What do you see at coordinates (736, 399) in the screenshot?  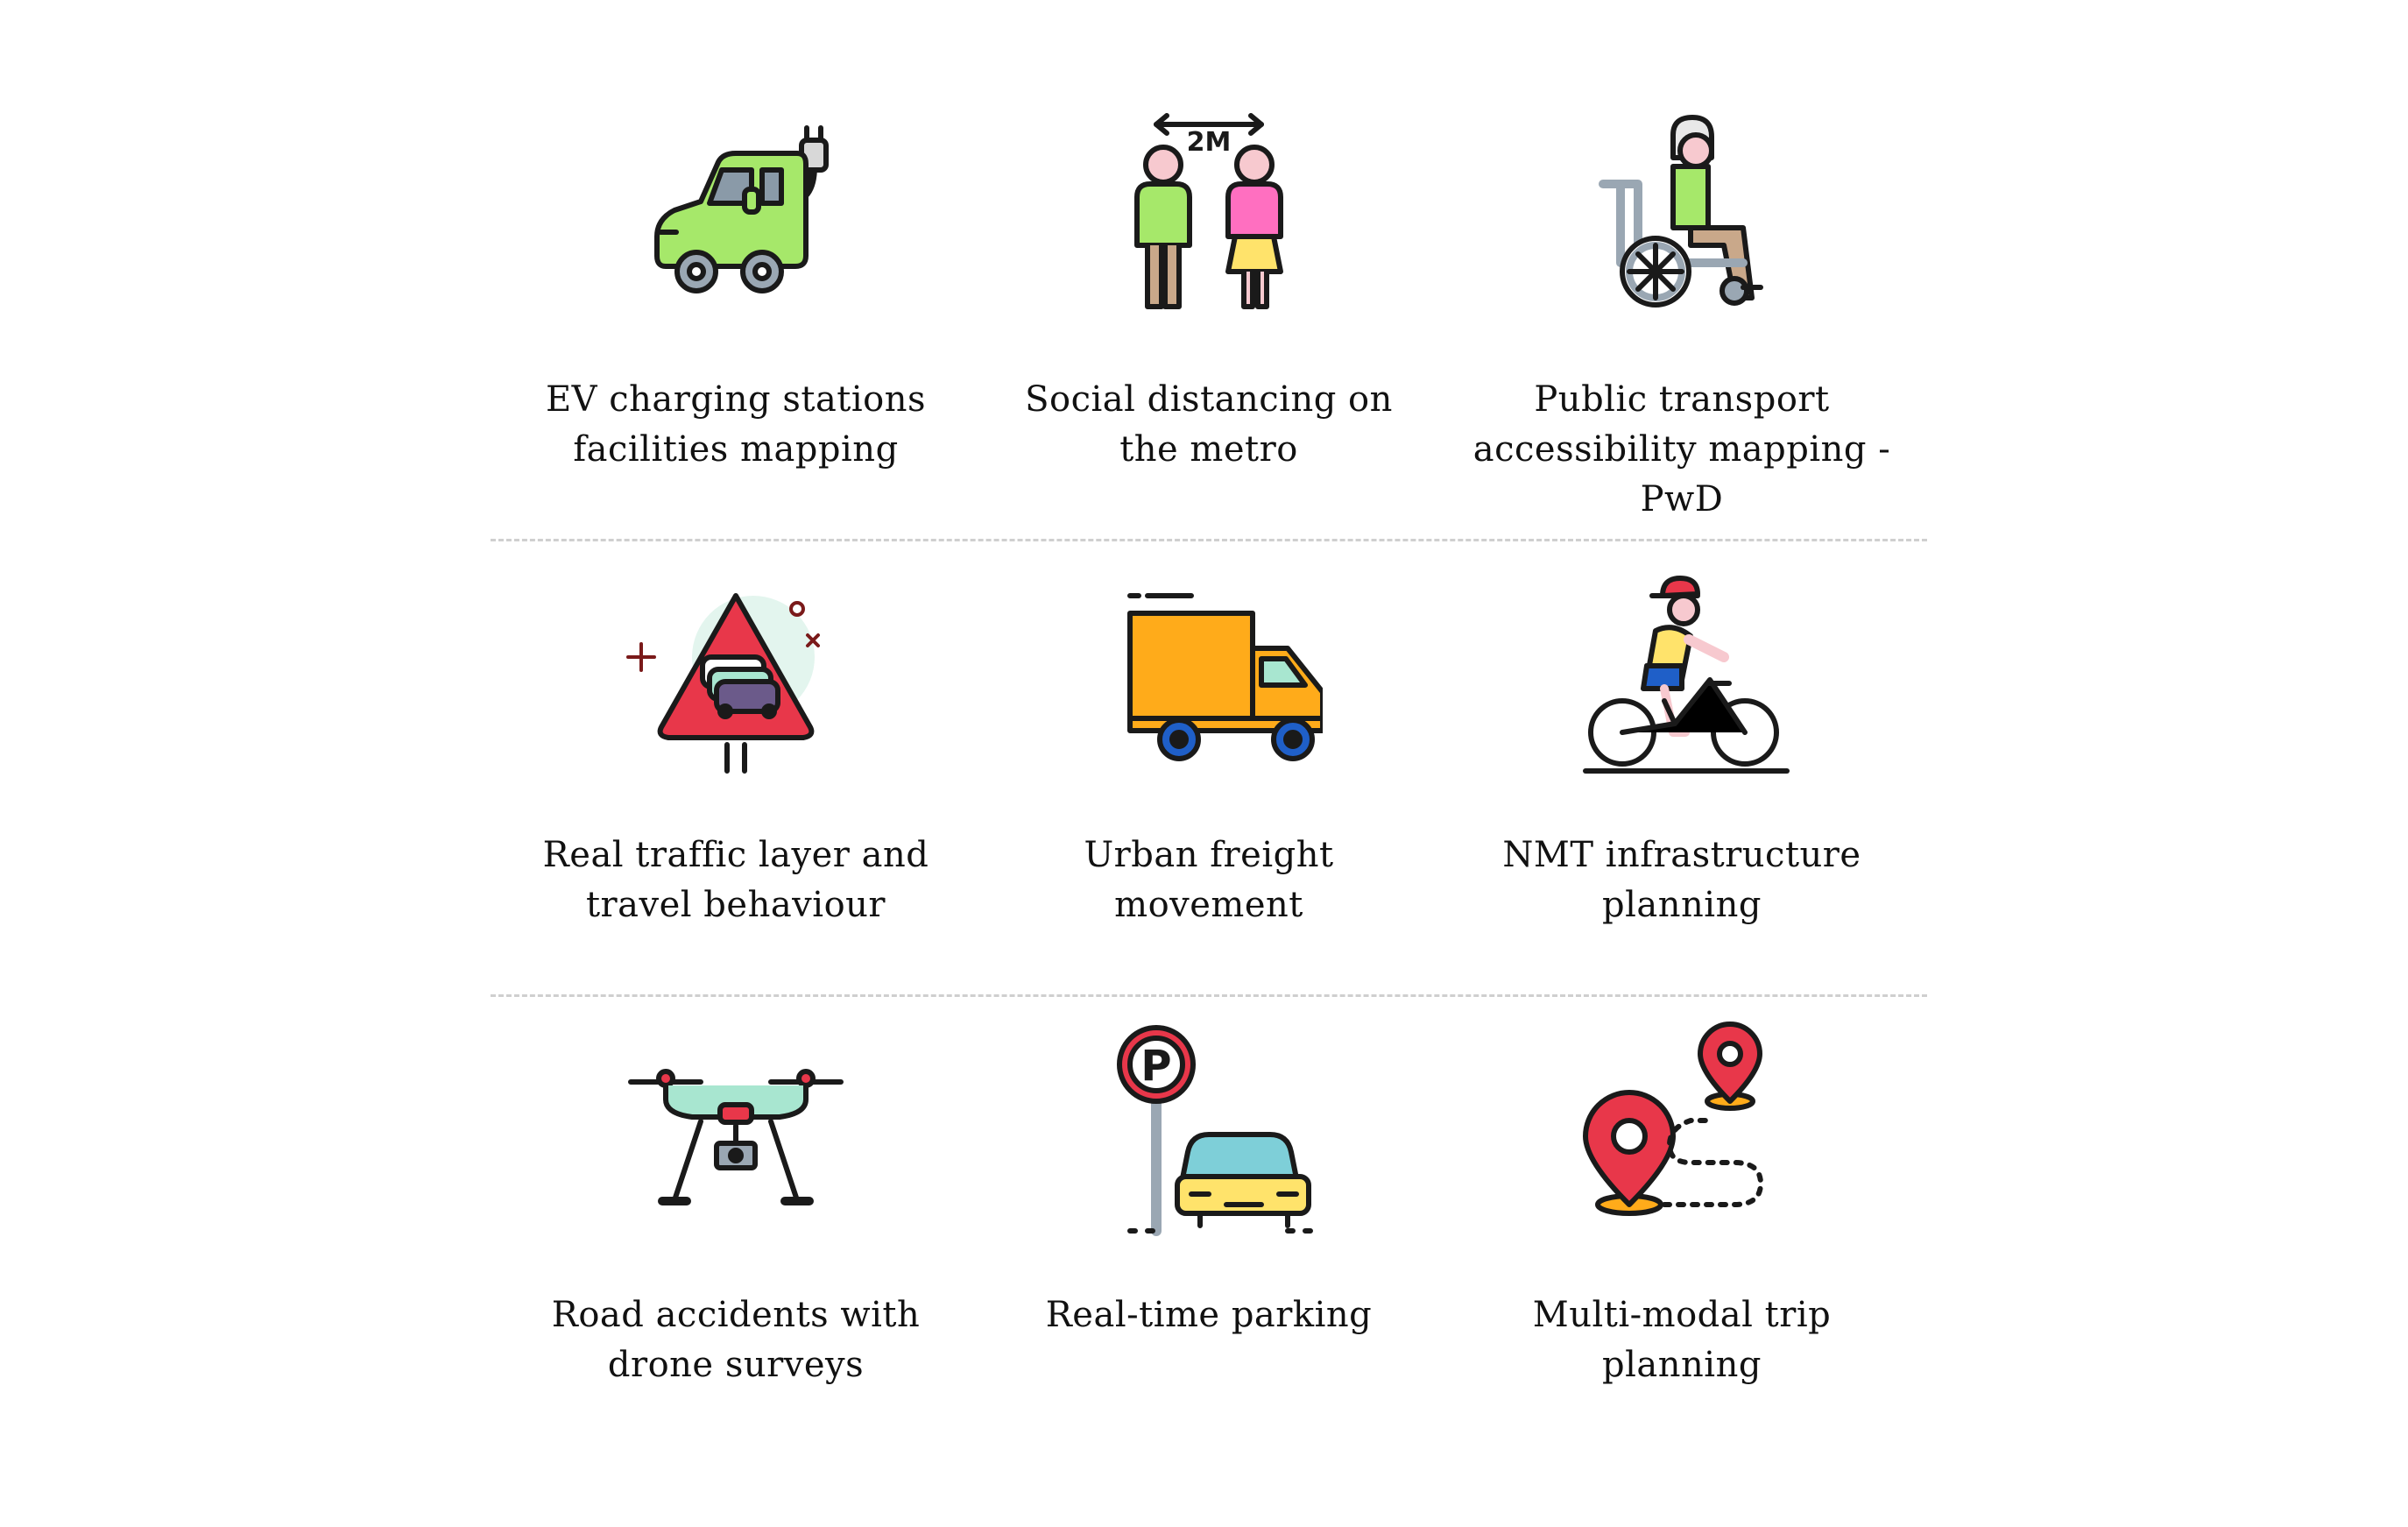 I see `feature-label-line: EV charging stations` at bounding box center [736, 399].